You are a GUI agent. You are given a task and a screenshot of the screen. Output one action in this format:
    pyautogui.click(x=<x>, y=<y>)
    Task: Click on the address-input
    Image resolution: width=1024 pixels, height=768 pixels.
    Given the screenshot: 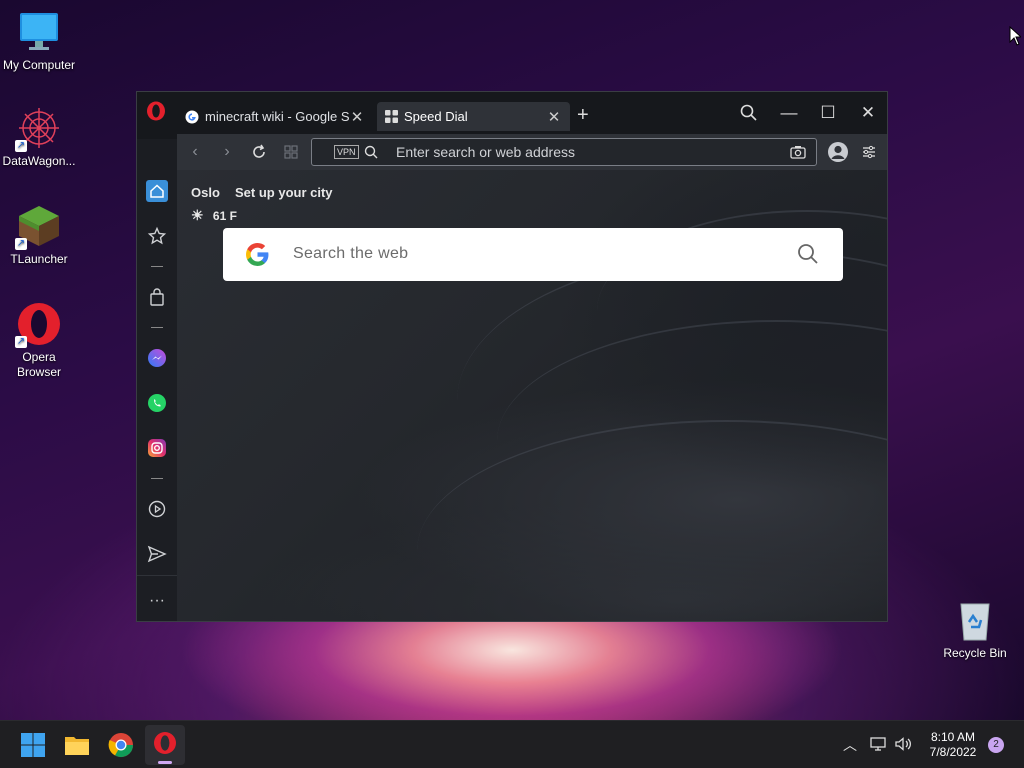 What is the action you would take?
    pyautogui.click(x=586, y=152)
    